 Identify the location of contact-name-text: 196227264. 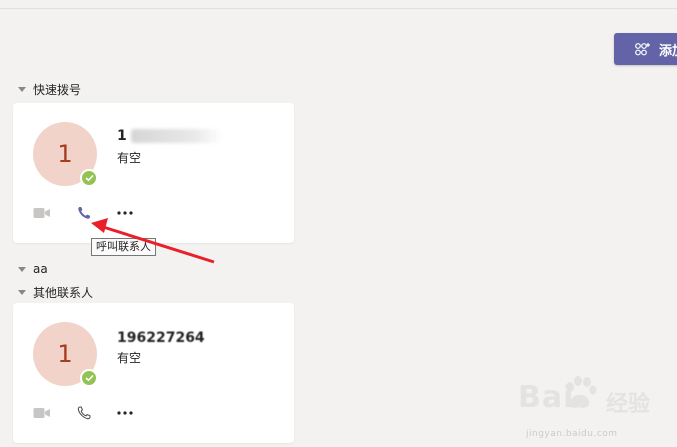
(161, 338).